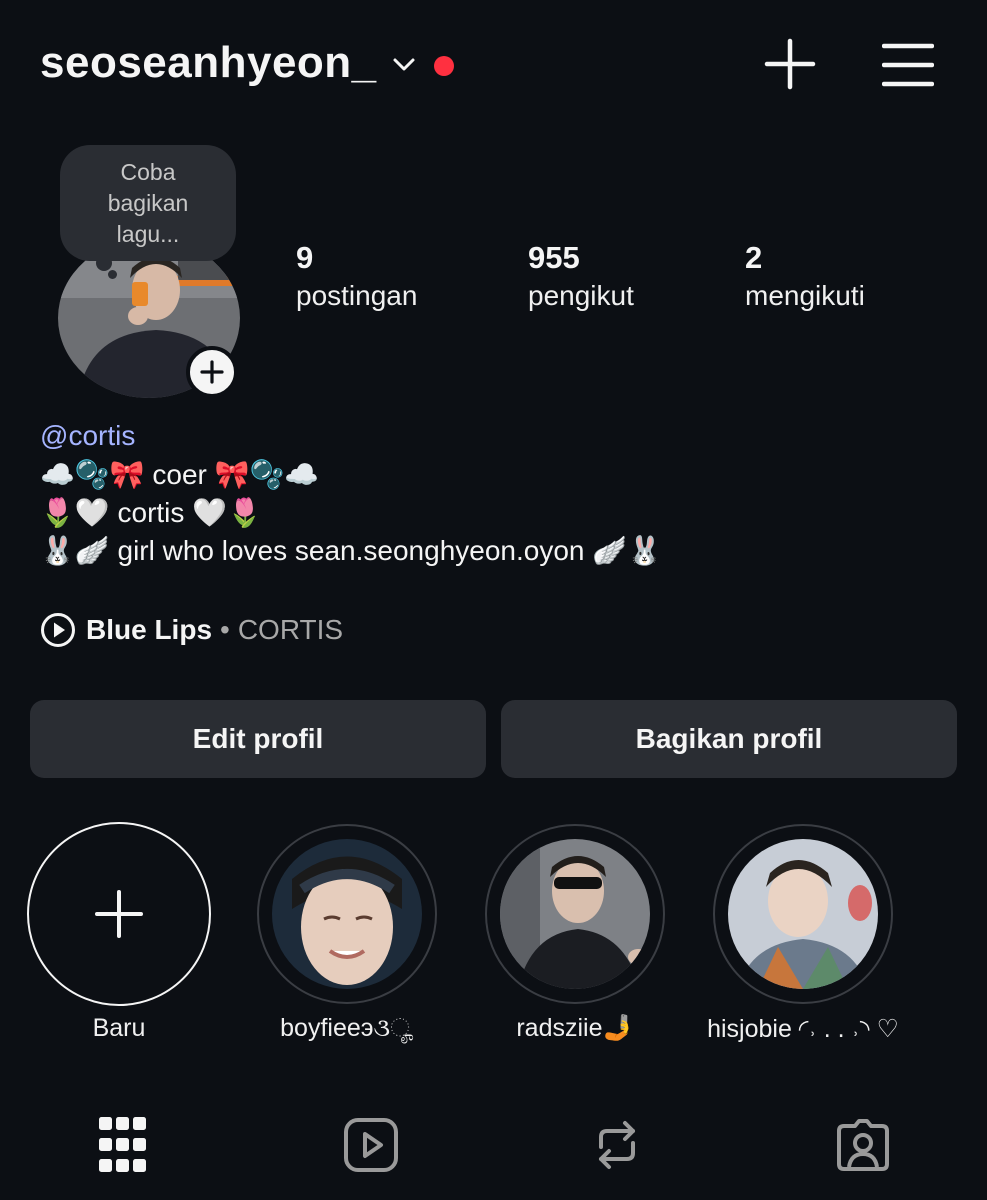  I want to click on stat-value: 2, so click(754, 257).